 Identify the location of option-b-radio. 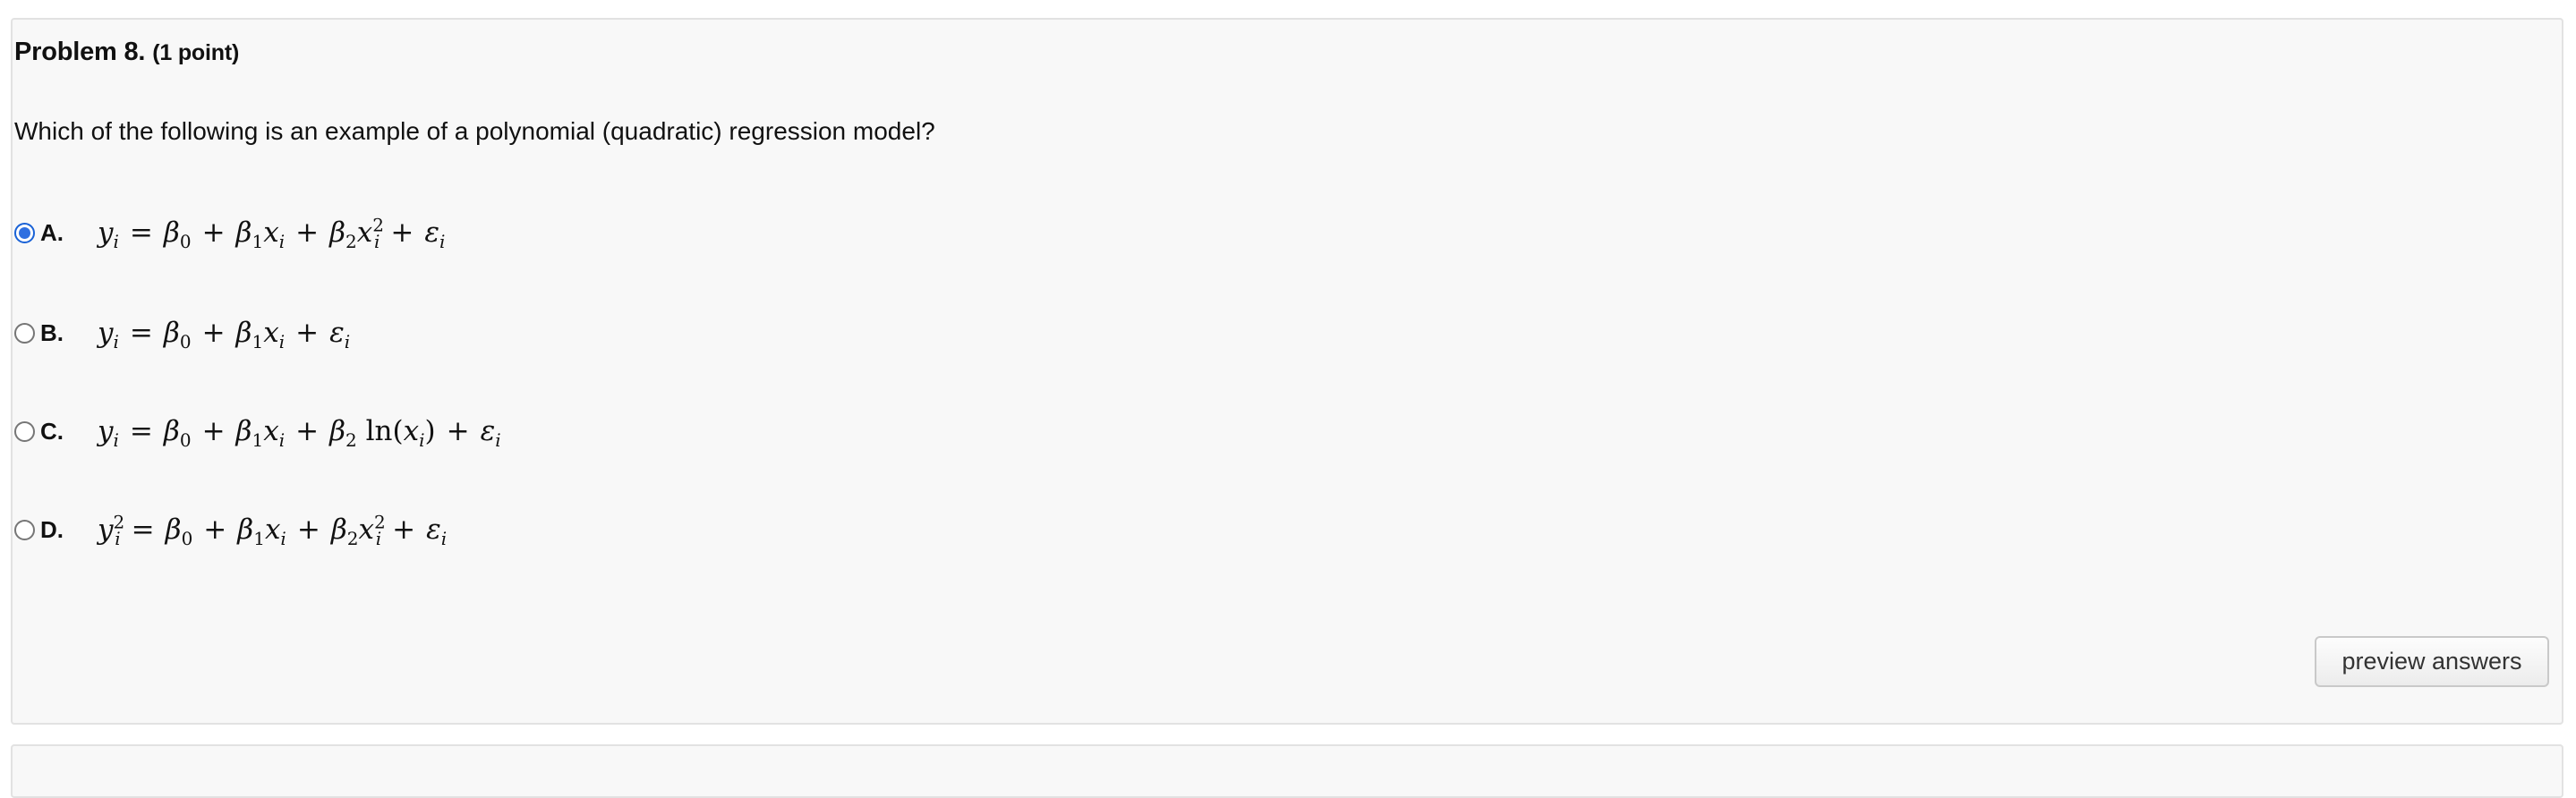
(24, 333).